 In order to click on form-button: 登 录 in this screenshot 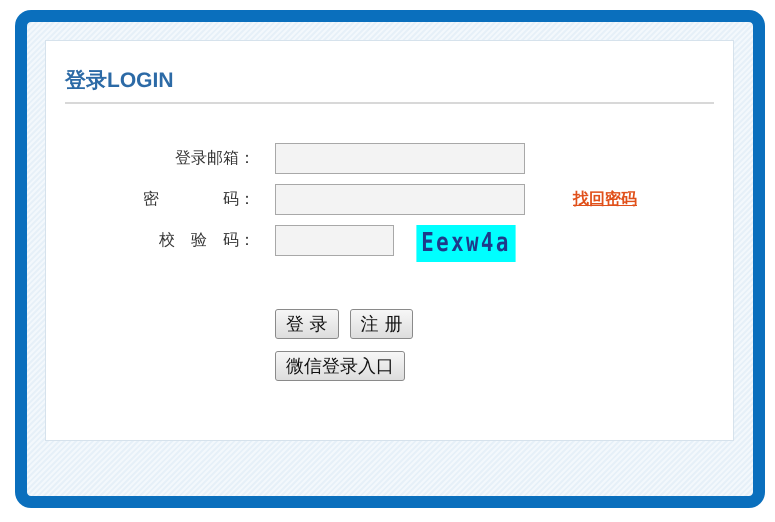, I will do `click(307, 324)`.